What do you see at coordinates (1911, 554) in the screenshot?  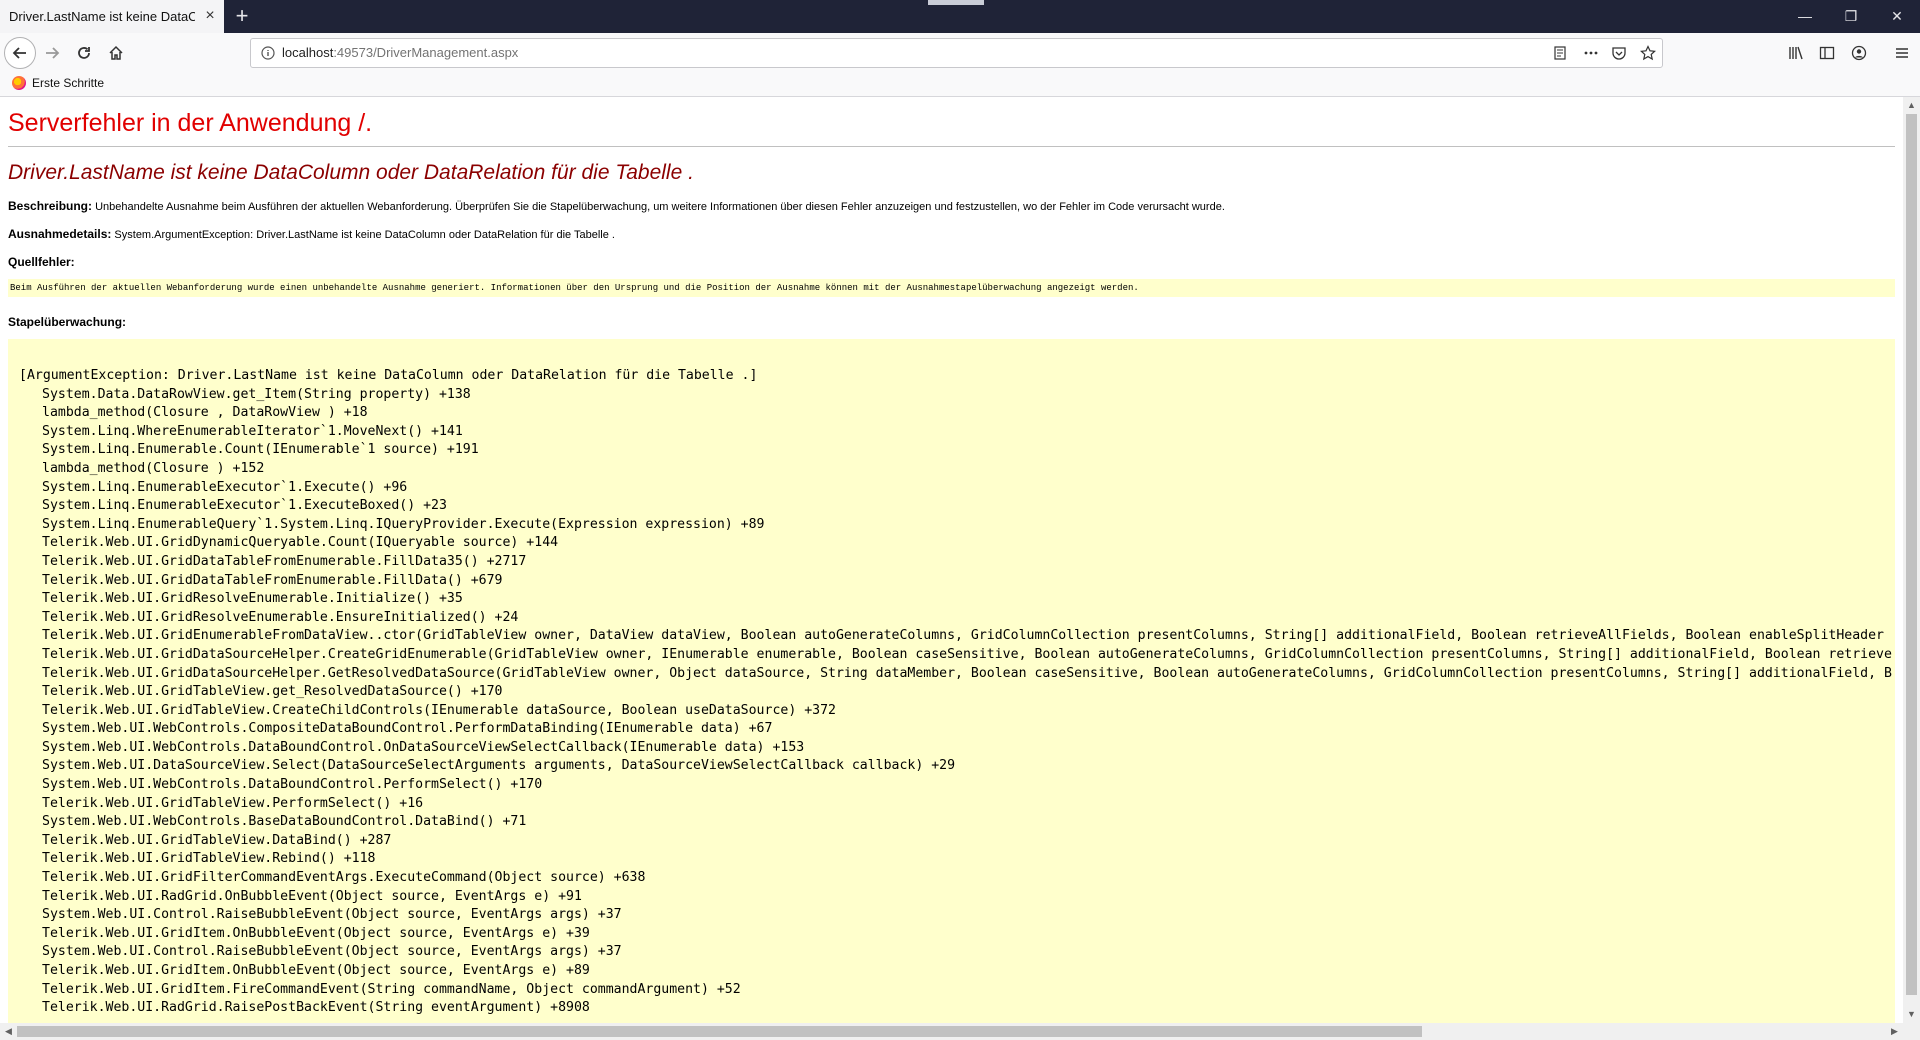 I see `vertical-scroll-thumb` at bounding box center [1911, 554].